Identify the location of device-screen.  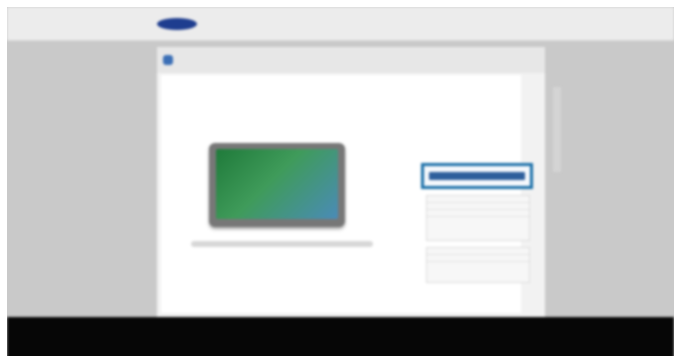
(277, 184).